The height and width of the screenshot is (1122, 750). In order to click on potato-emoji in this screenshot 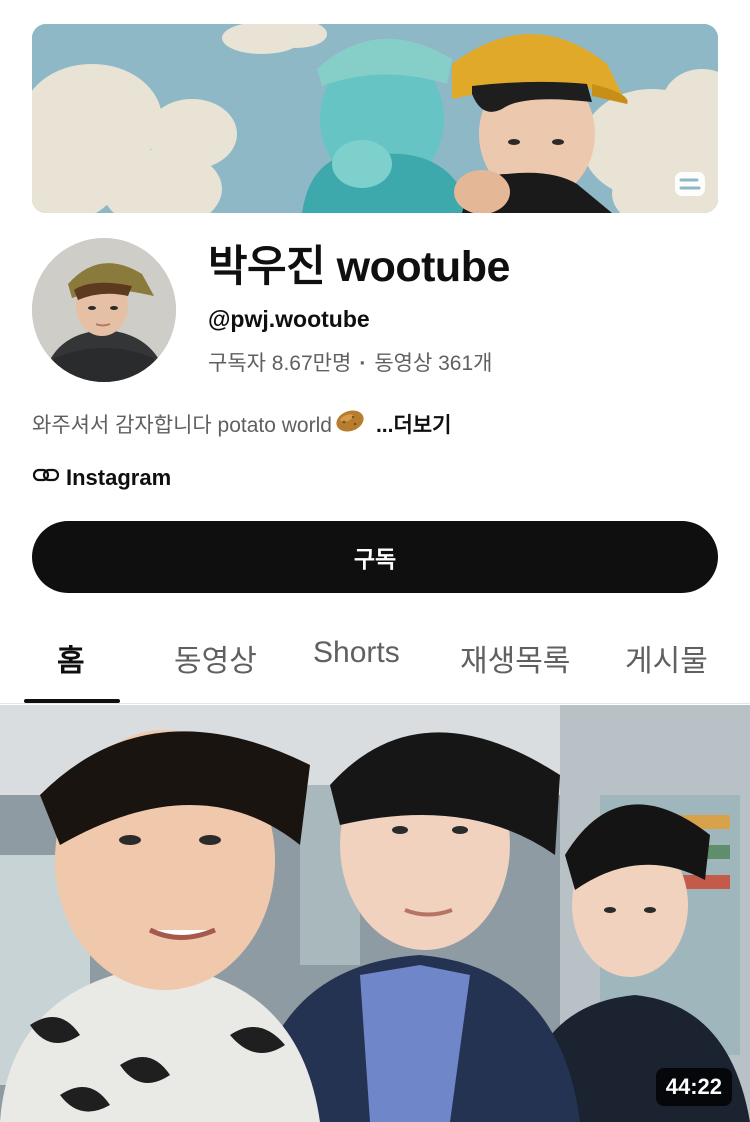, I will do `click(350, 424)`.